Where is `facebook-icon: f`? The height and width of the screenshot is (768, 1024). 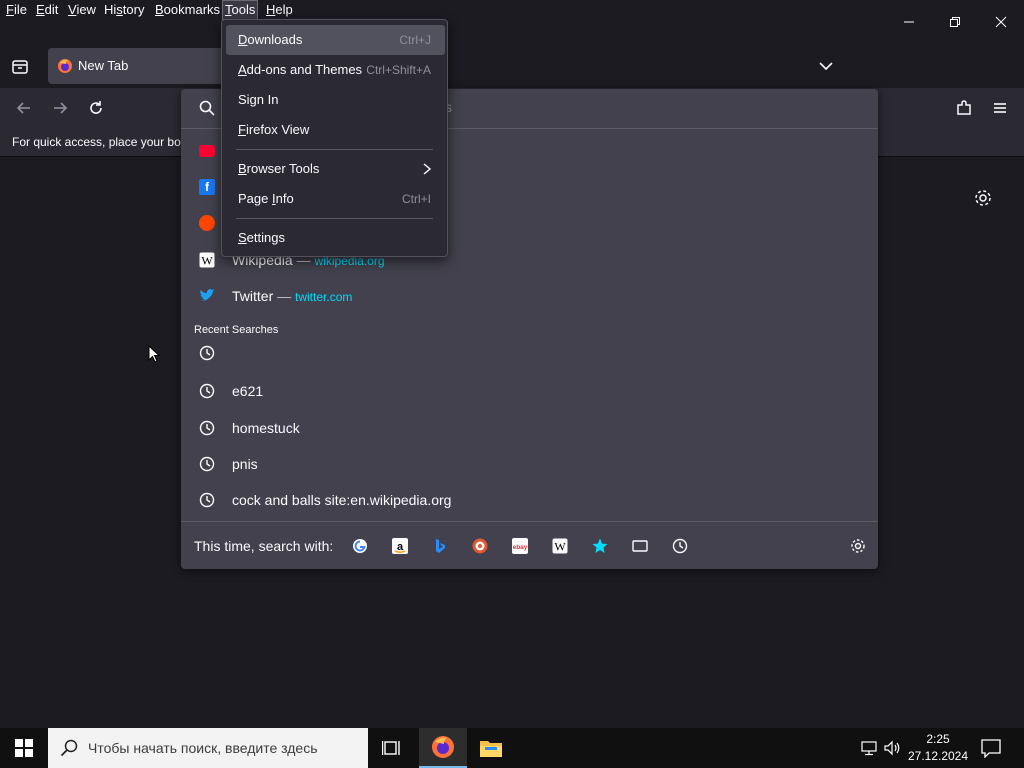 facebook-icon: f is located at coordinates (207, 187).